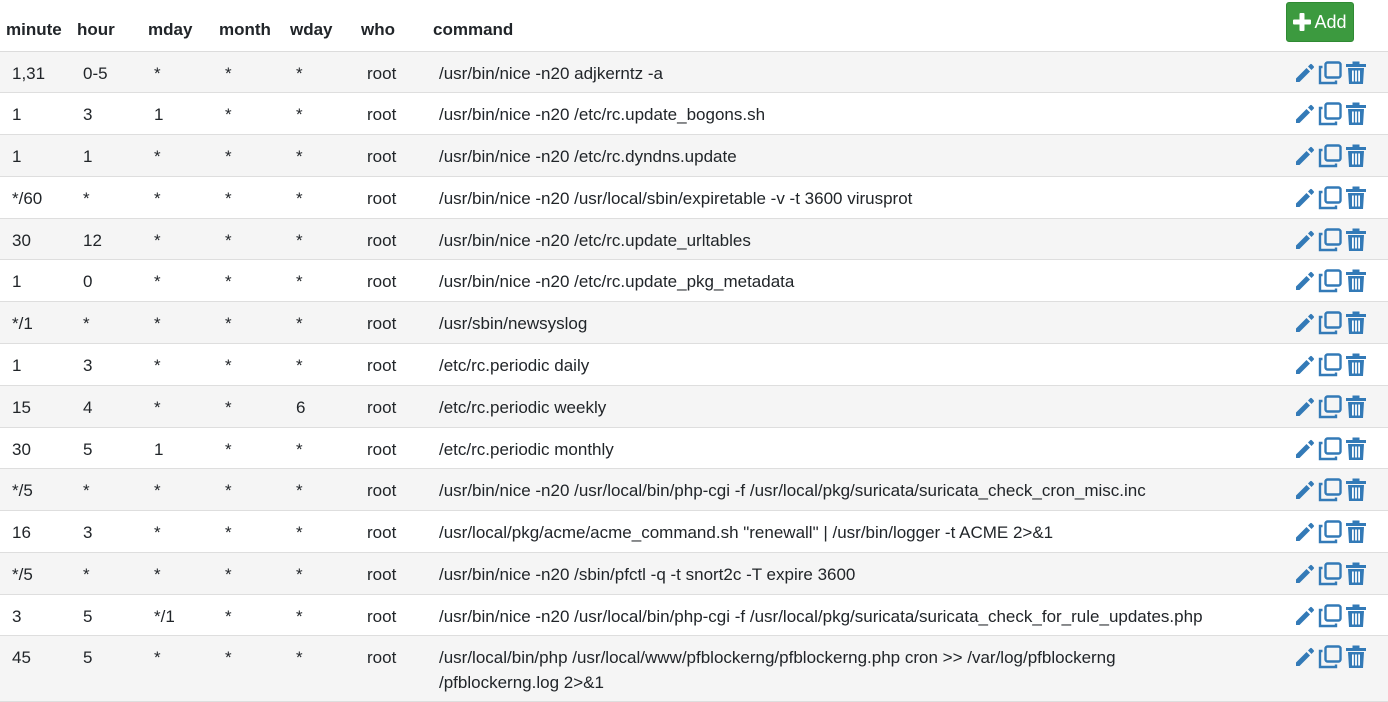  Describe the element at coordinates (245, 30) in the screenshot. I see `column-month: month` at that location.